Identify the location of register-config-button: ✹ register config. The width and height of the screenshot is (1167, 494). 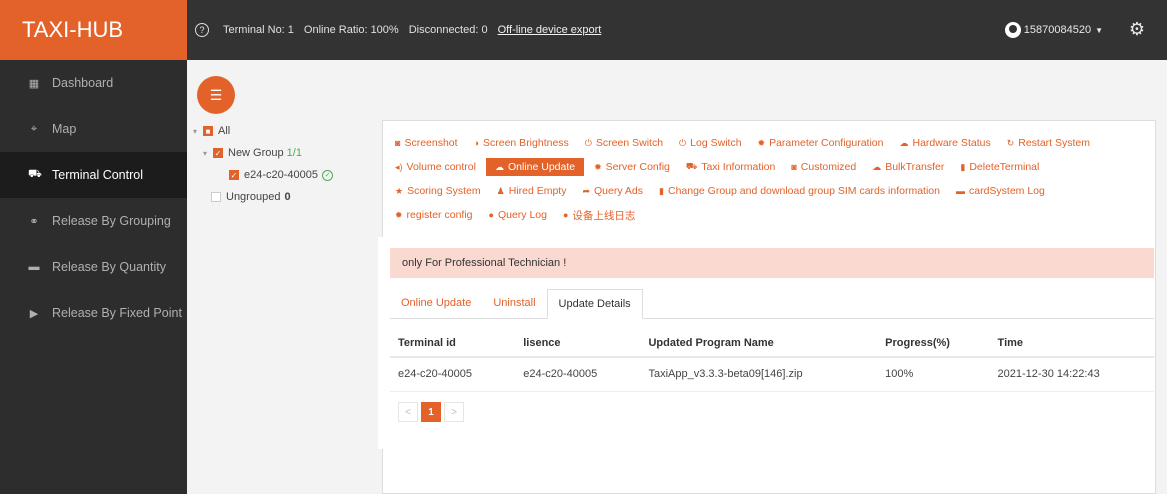
(434, 215).